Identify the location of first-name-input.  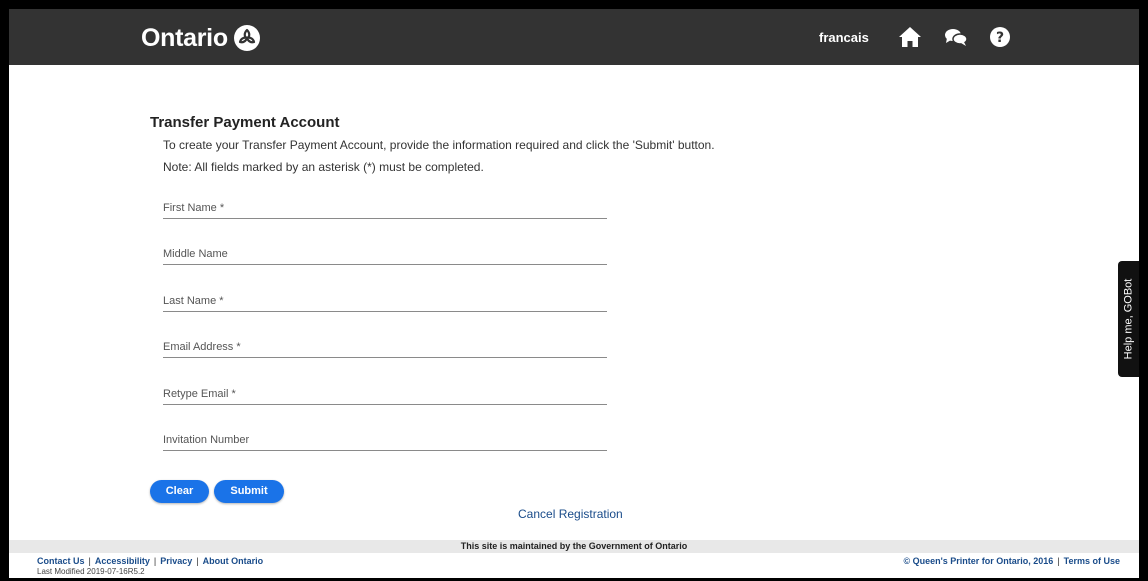
(387, 206).